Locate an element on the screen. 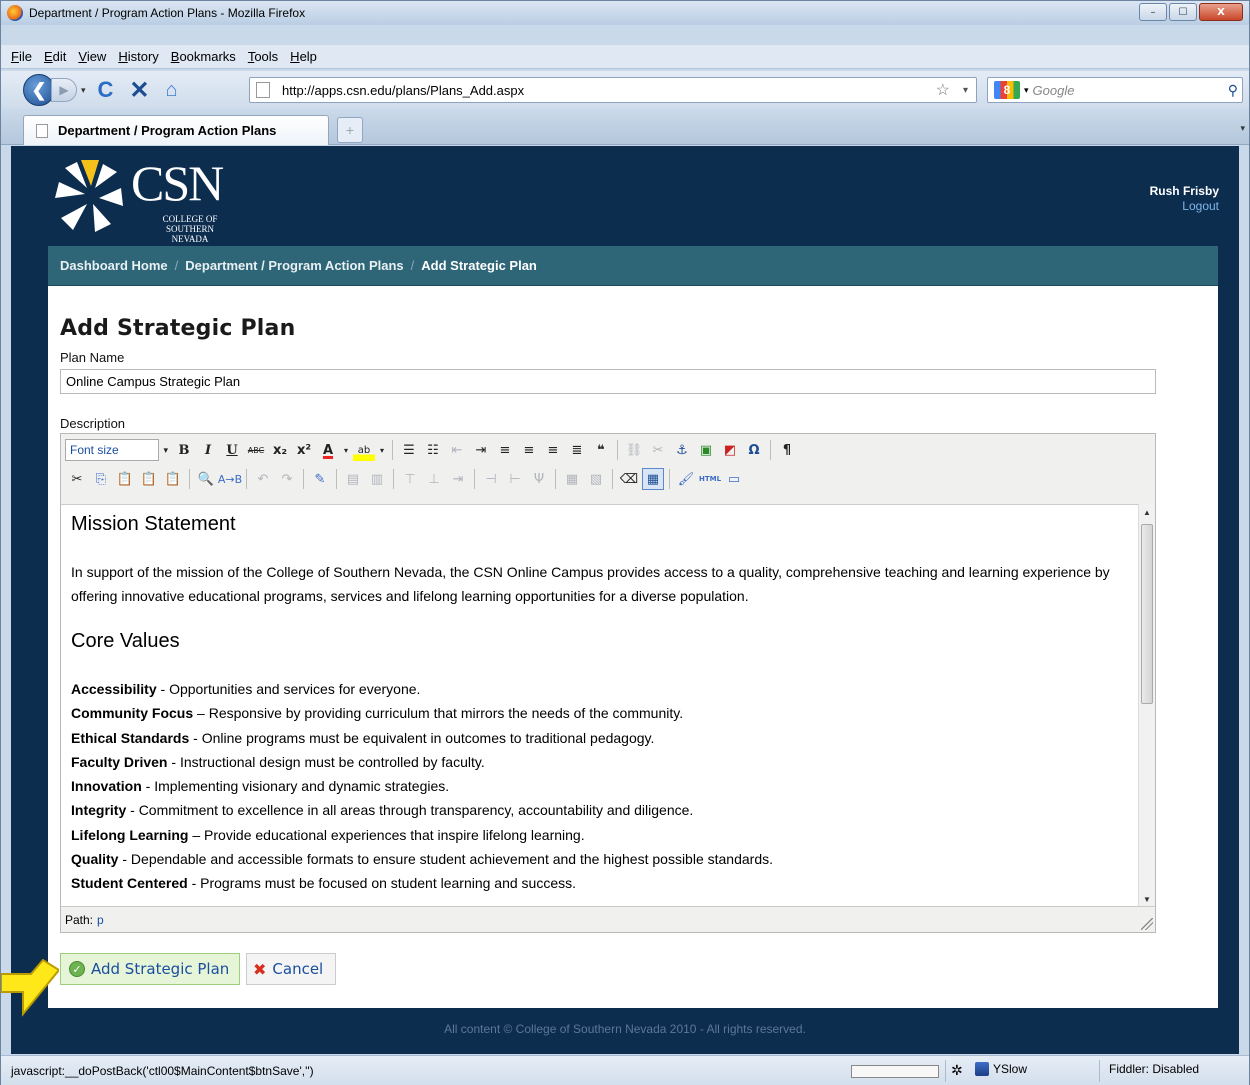 This screenshot has width=1250, height=1085. stop-icon: ✕ is located at coordinates (139, 90).